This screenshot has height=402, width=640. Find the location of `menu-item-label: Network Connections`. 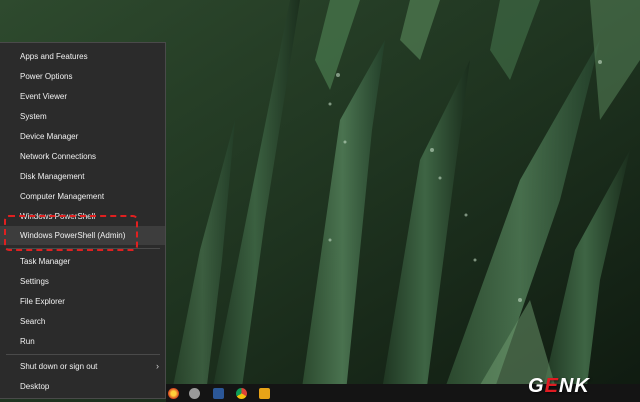

menu-item-label: Network Connections is located at coordinates (58, 156).